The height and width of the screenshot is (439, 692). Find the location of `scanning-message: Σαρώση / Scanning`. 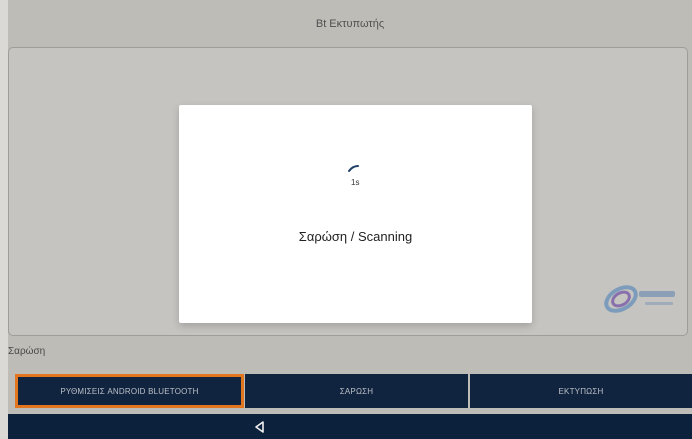

scanning-message: Σαρώση / Scanning is located at coordinates (355, 236).